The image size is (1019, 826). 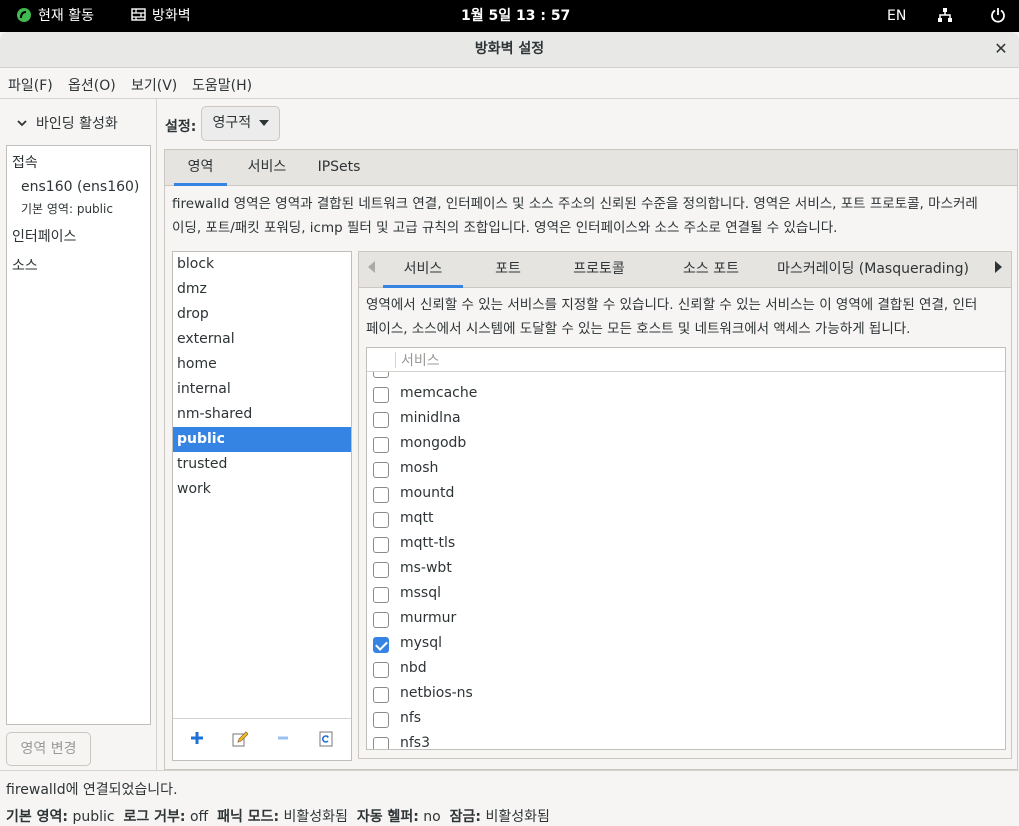 What do you see at coordinates (998, 270) in the screenshot?
I see `scroll-right-icon` at bounding box center [998, 270].